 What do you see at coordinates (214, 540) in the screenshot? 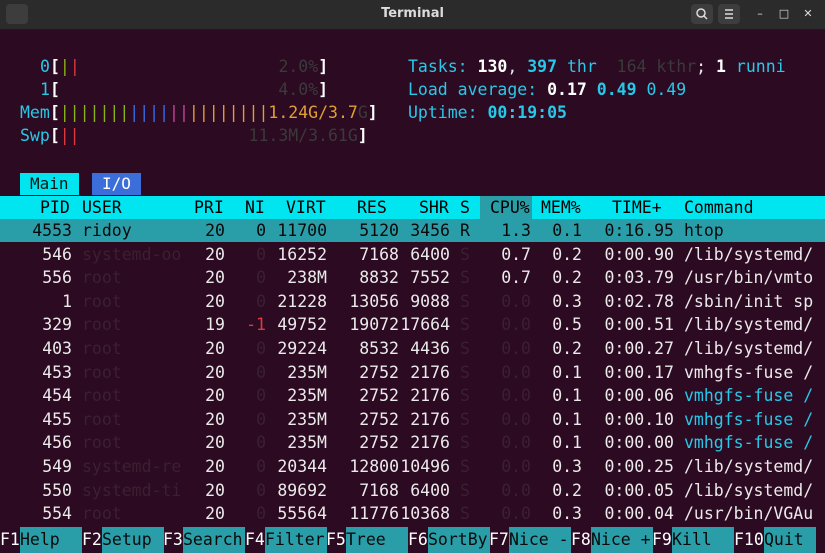
I see `fkey-f3-button: Search` at bounding box center [214, 540].